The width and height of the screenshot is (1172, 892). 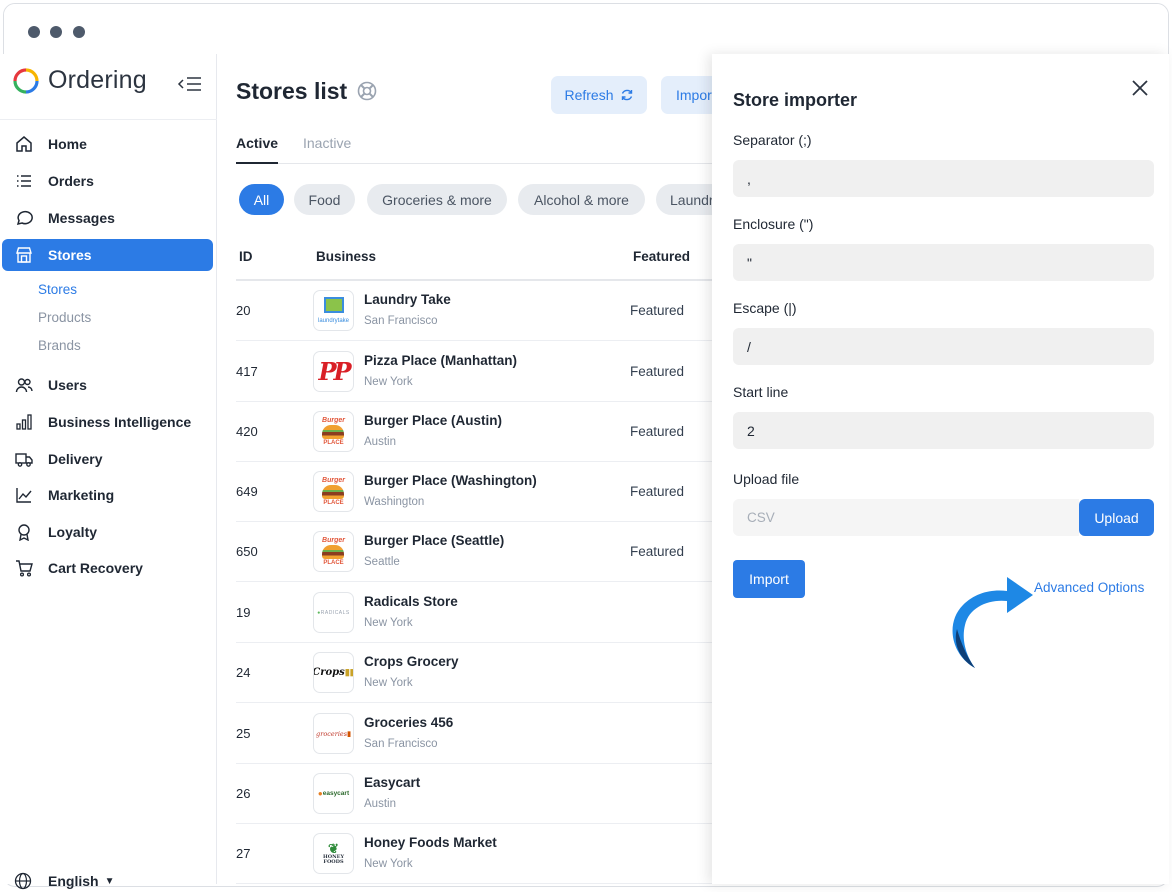 I want to click on import-button: Import, so click(x=689, y=95).